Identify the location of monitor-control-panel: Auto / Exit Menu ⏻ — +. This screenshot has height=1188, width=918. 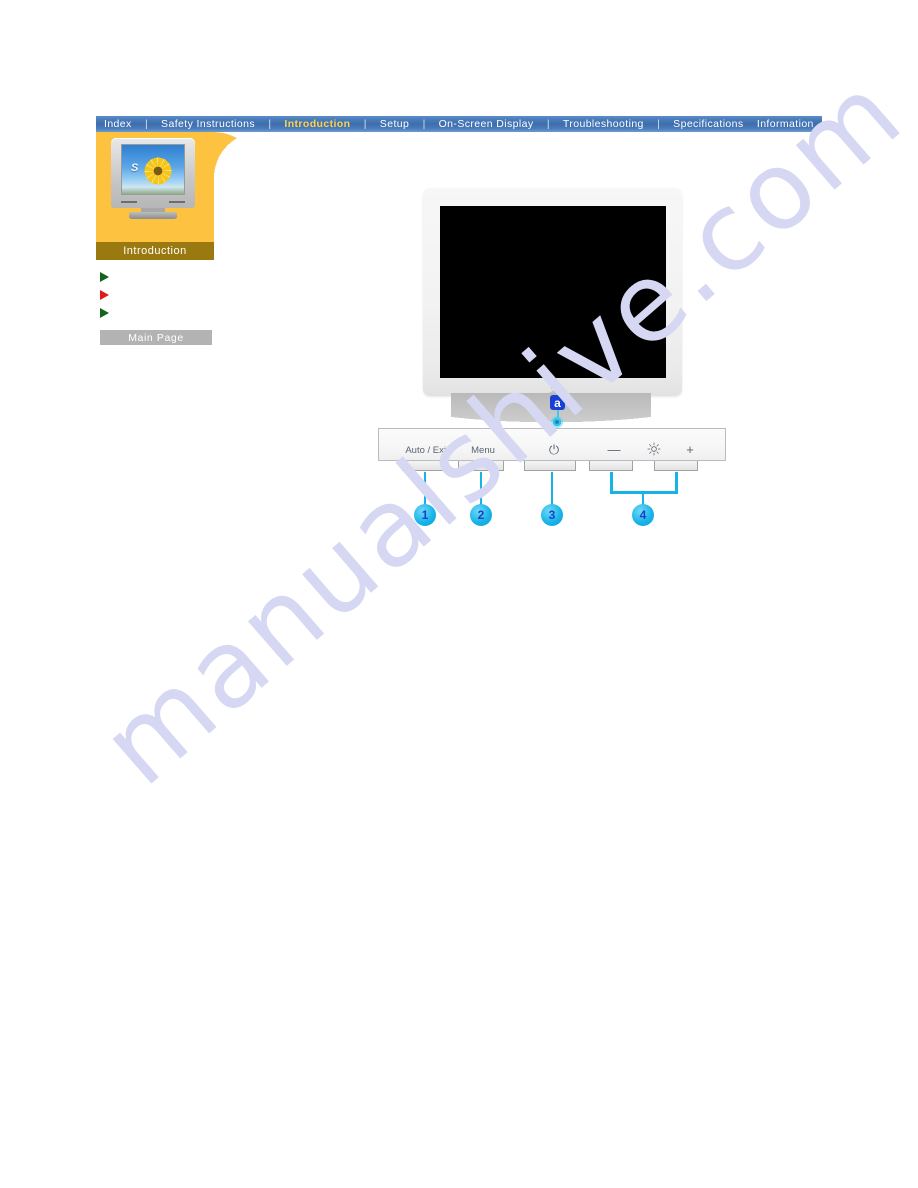
(552, 444).